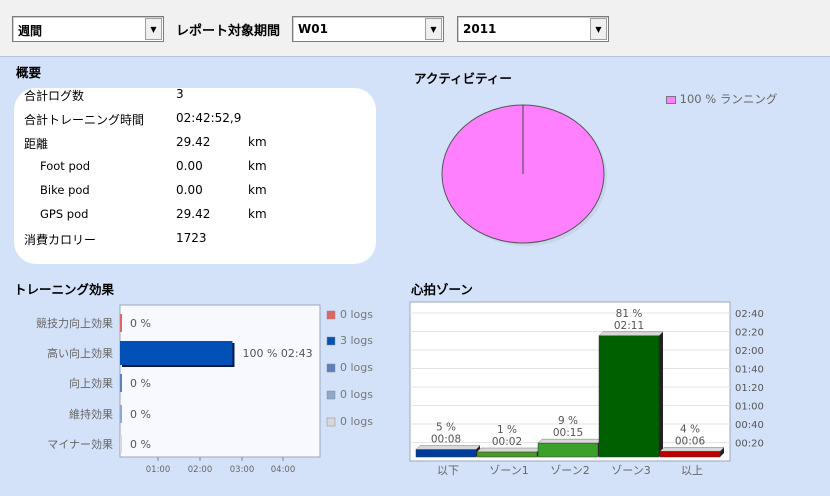 The width and height of the screenshot is (830, 496). What do you see at coordinates (692, 470) in the screenshot?
I see `hr-category-label: 以上` at bounding box center [692, 470].